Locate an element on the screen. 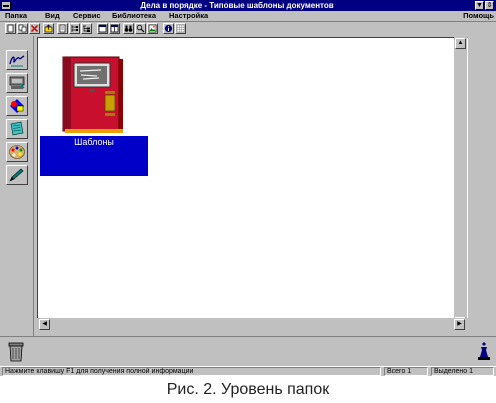  shapes-icon is located at coordinates (17, 106).